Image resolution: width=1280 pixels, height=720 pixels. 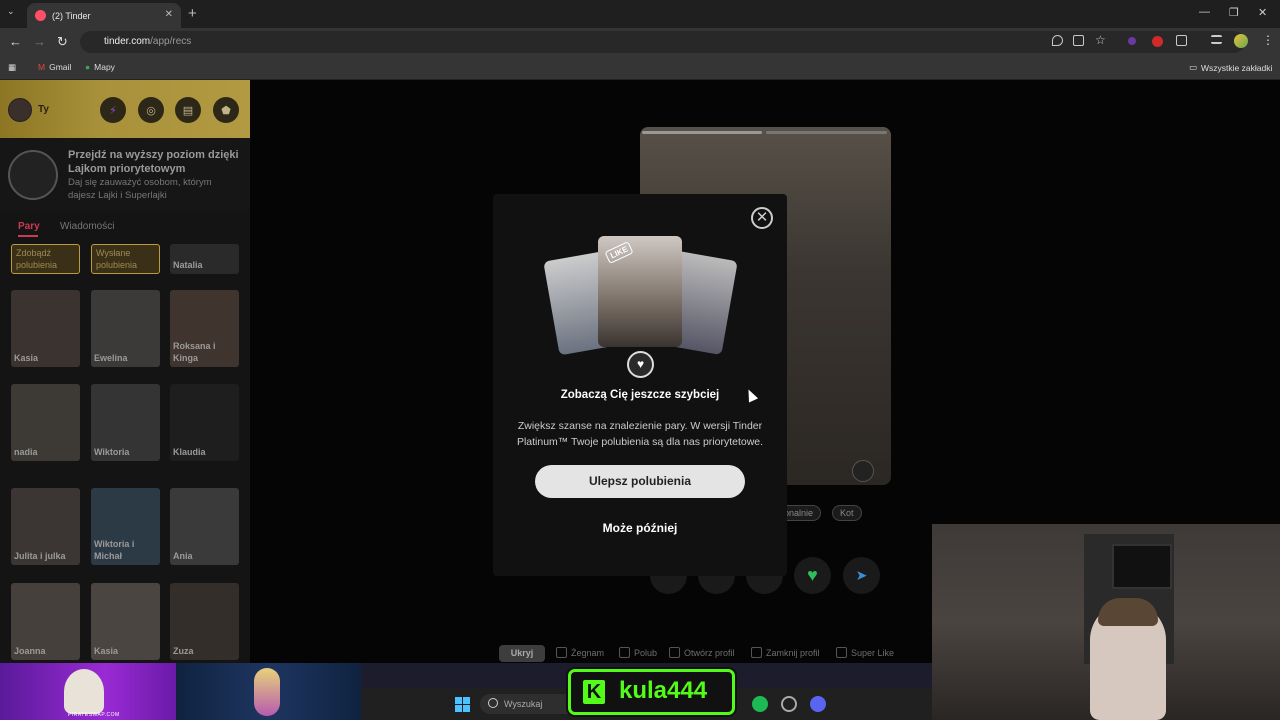 I want to click on bookmarks-bar, so click(x=640, y=68).